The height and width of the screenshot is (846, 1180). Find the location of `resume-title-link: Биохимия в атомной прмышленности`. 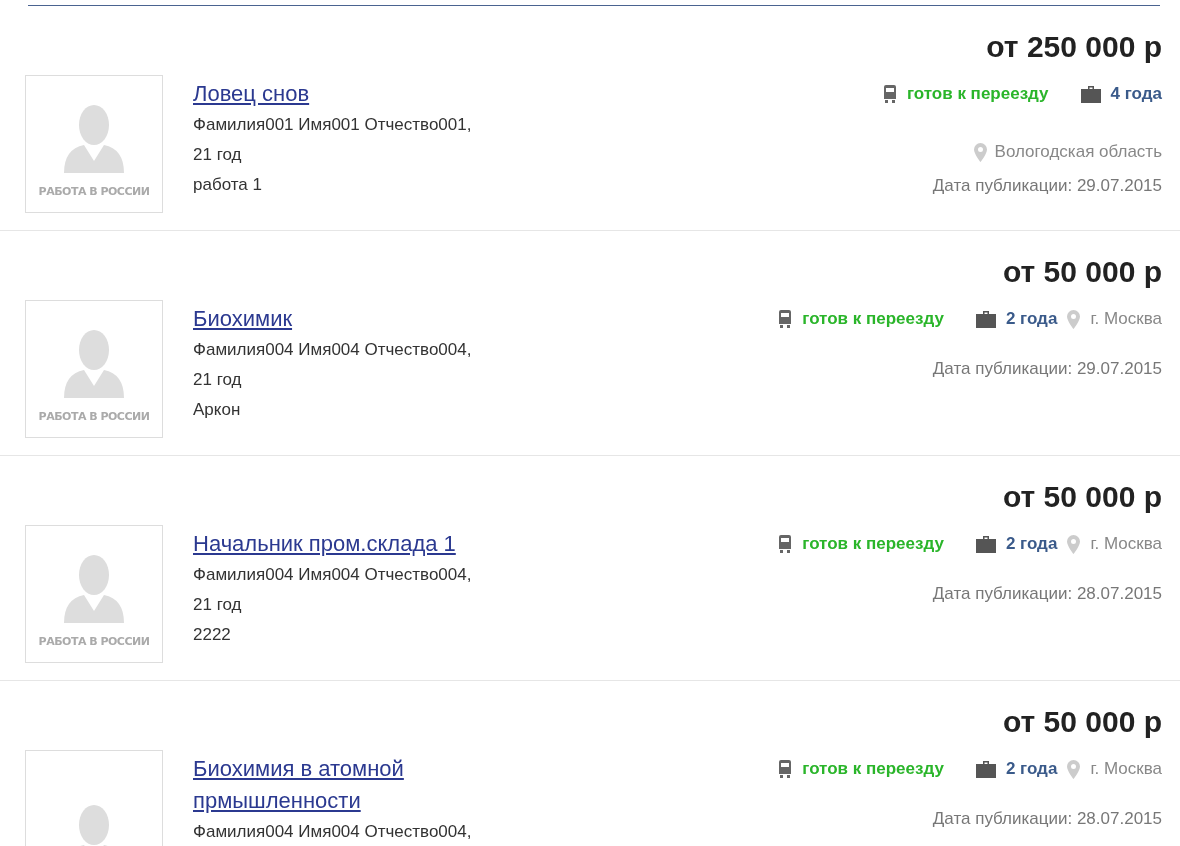

resume-title-link: Биохимия в атомной прмышленности is located at coordinates (343, 785).